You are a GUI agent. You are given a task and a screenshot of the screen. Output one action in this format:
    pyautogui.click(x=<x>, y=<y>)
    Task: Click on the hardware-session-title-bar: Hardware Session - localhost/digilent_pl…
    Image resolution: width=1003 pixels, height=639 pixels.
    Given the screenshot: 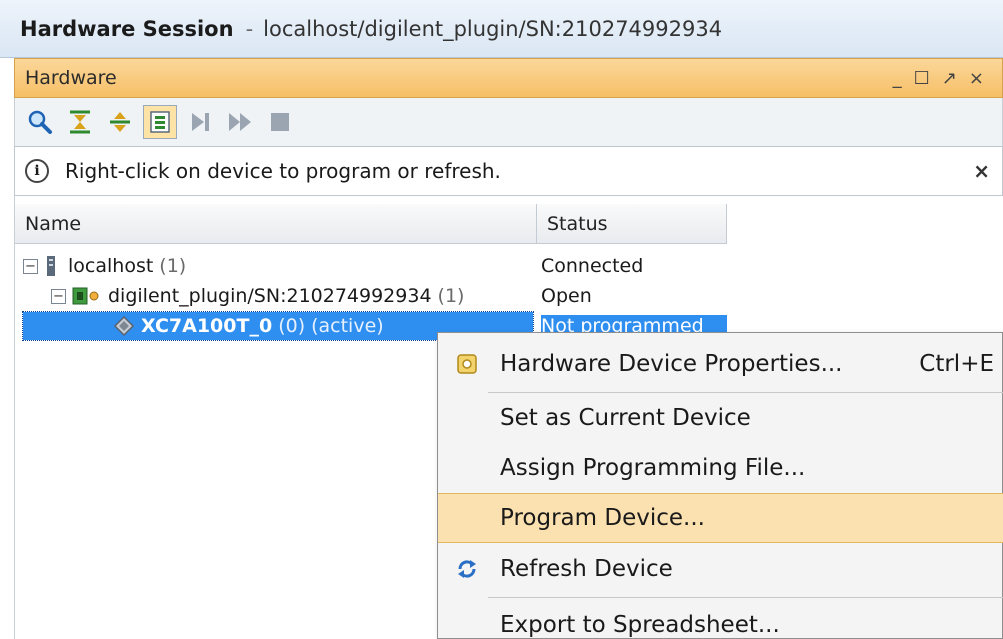 What is the action you would take?
    pyautogui.click(x=501, y=29)
    